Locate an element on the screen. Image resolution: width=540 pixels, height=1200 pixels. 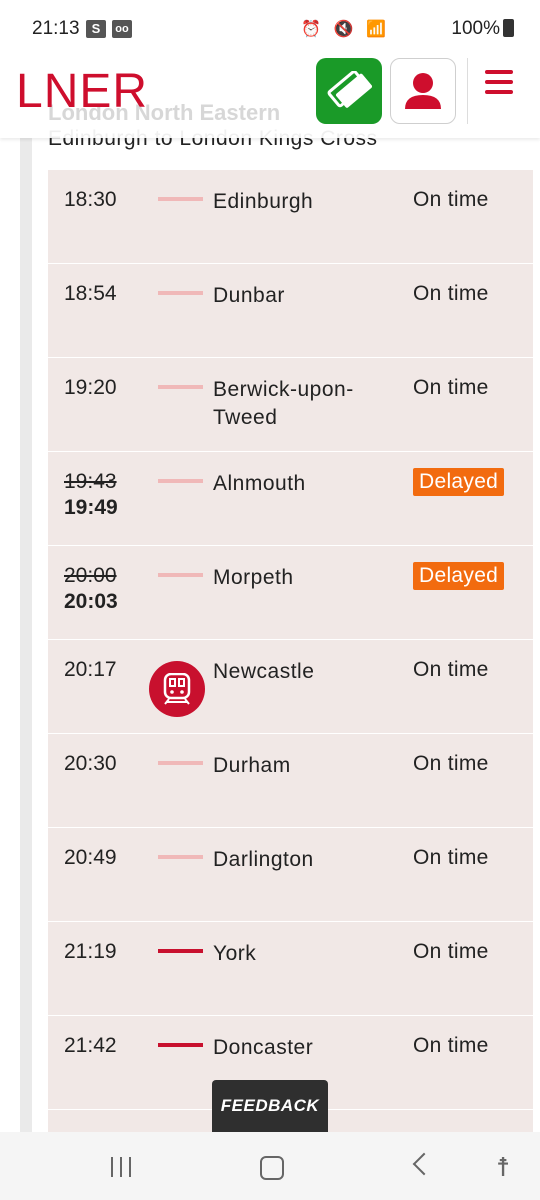
s-badge-icon: S is located at coordinates (96, 29).